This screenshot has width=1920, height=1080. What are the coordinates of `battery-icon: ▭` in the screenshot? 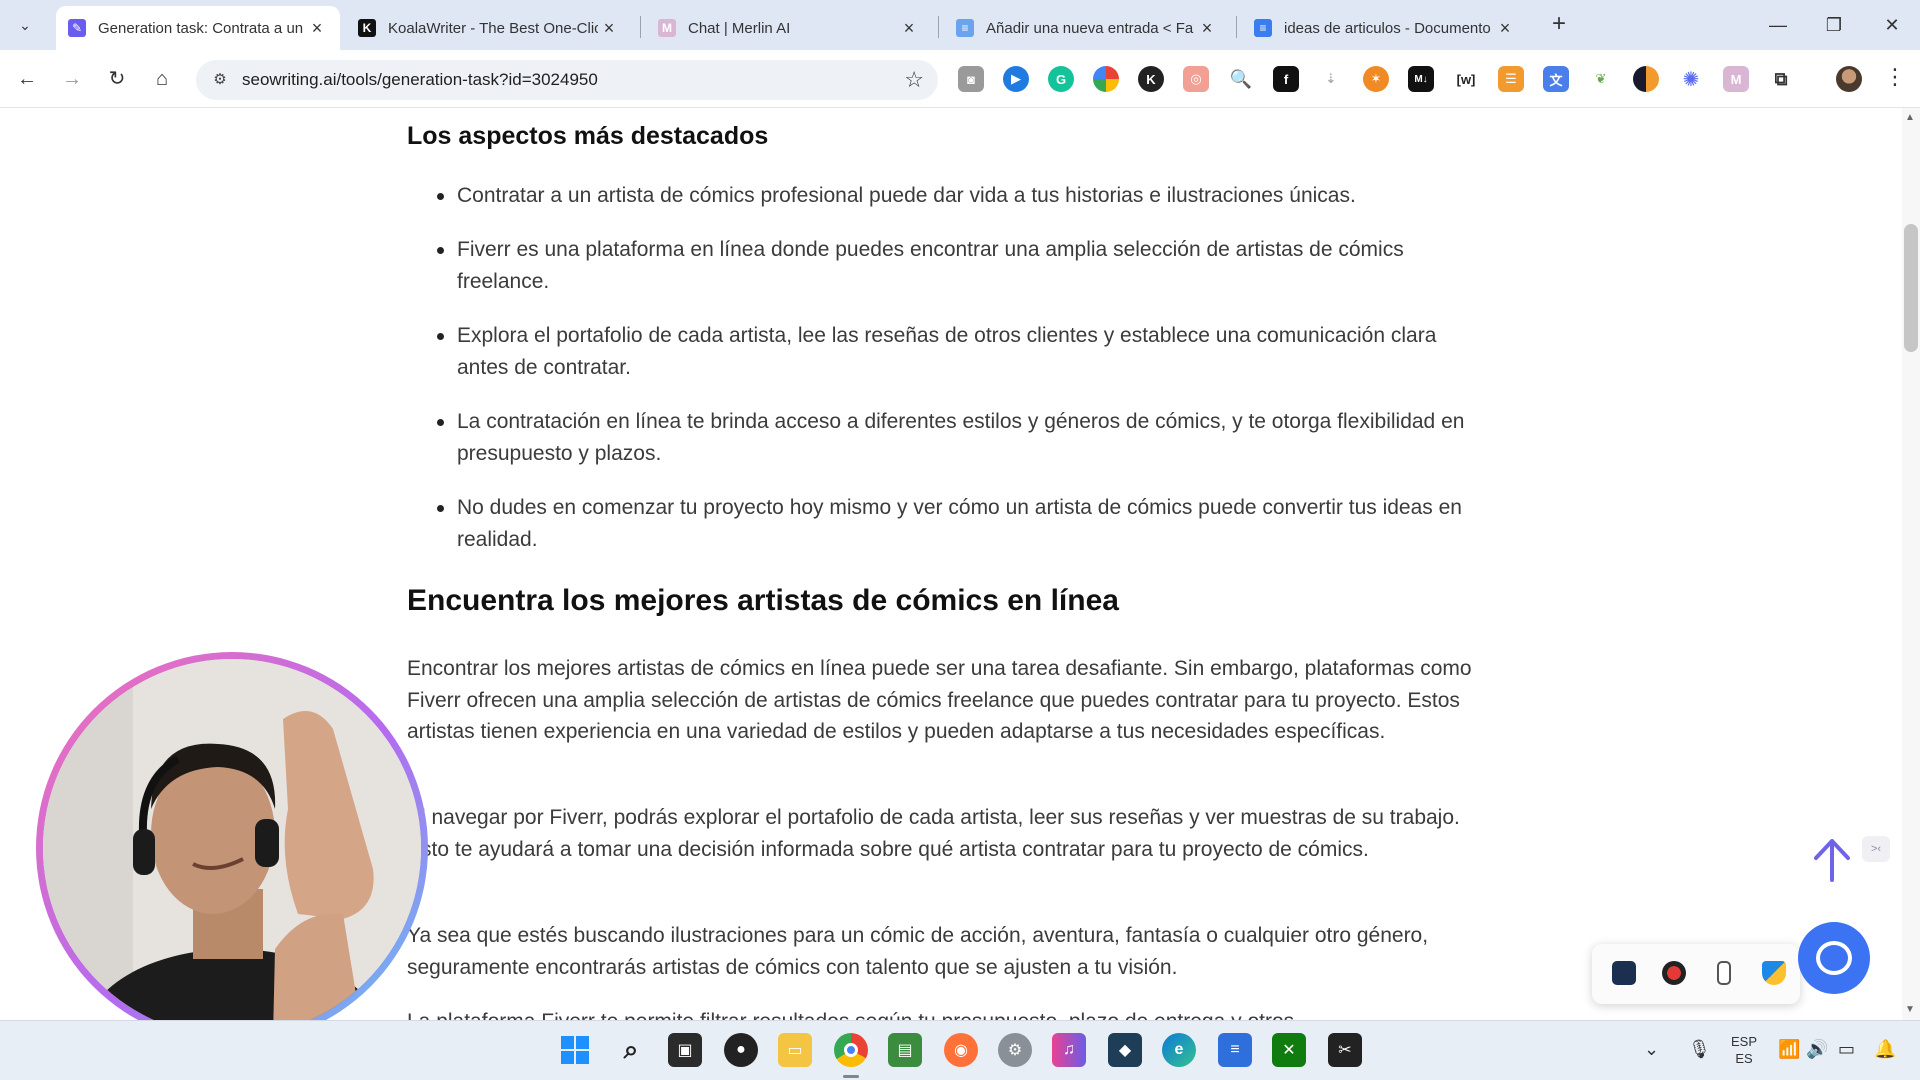 It's located at (1846, 1049).